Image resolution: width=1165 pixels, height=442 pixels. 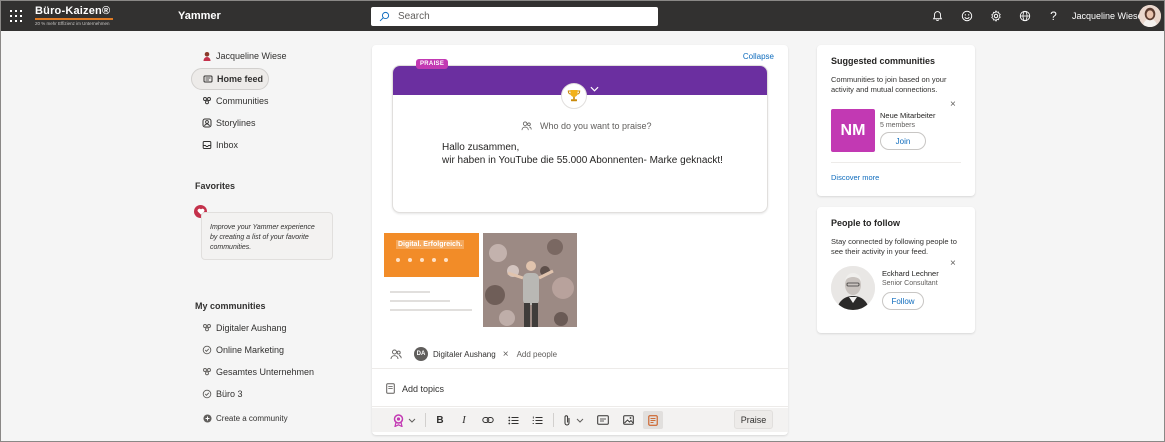 What do you see at coordinates (207, 145) in the screenshot?
I see `inbox-icon` at bounding box center [207, 145].